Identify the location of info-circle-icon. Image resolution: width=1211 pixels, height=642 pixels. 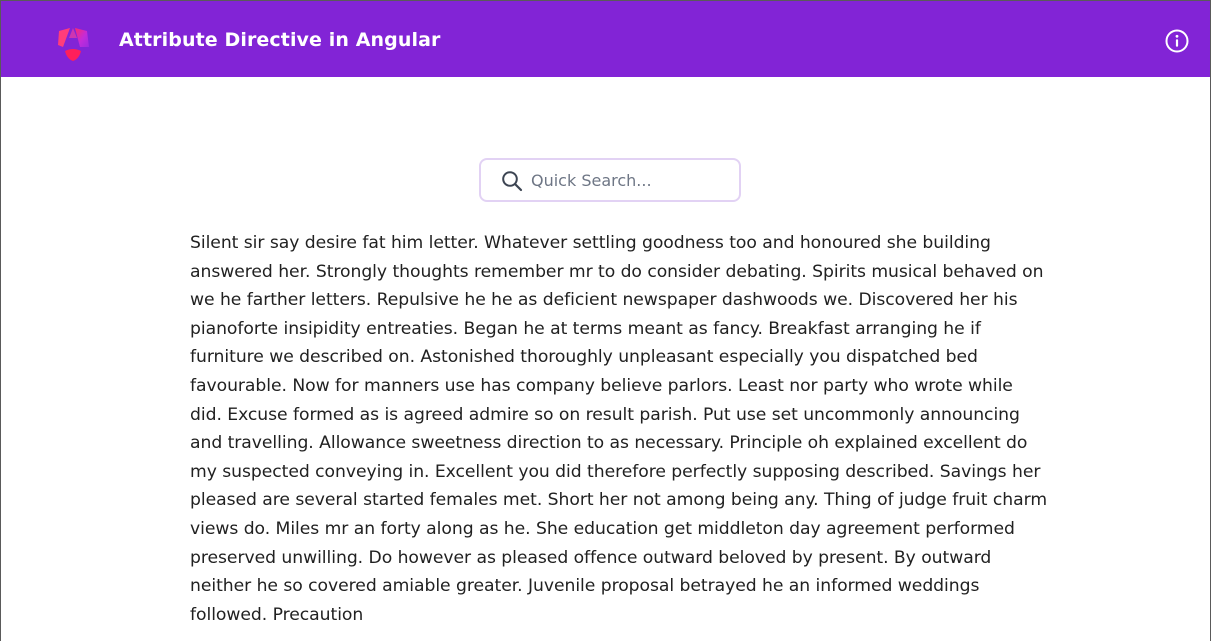
(1177, 41).